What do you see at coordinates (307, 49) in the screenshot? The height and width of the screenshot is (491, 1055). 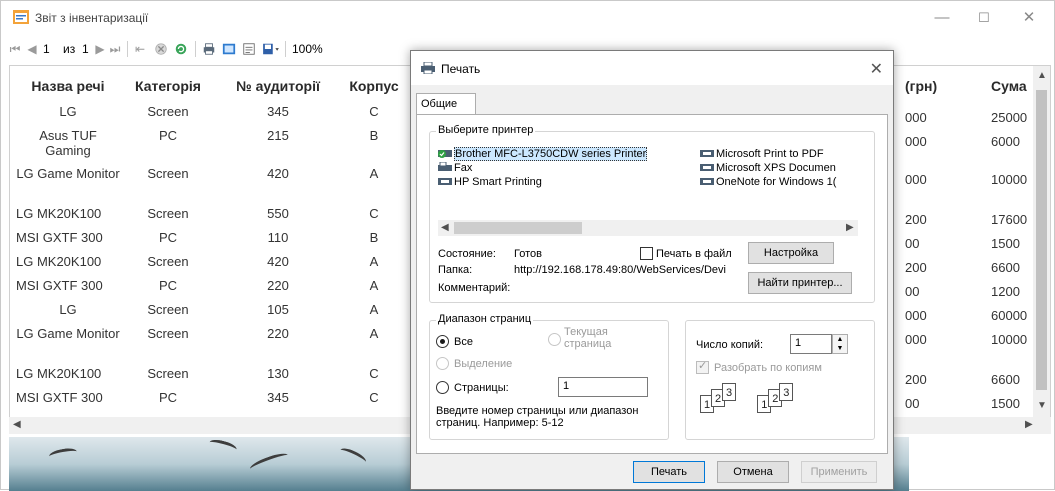 I see `zoom-select: 100%` at bounding box center [307, 49].